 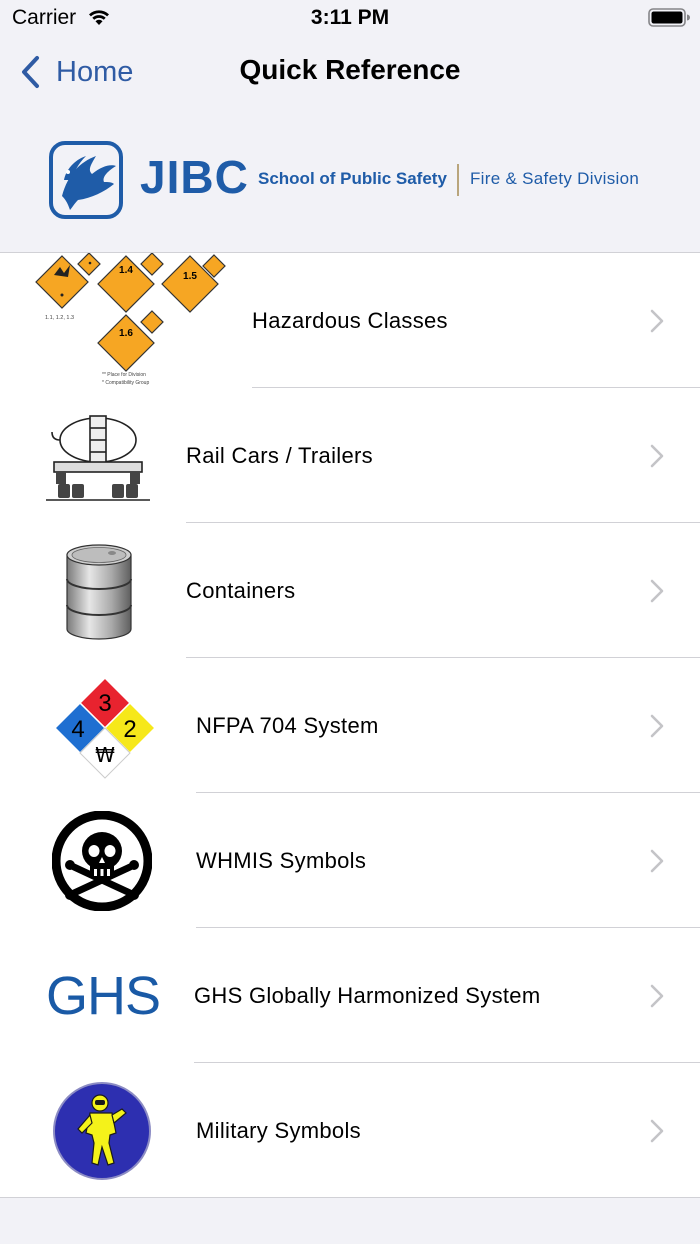 I want to click on placard-1-6: 1.6, so click(x=126, y=333).